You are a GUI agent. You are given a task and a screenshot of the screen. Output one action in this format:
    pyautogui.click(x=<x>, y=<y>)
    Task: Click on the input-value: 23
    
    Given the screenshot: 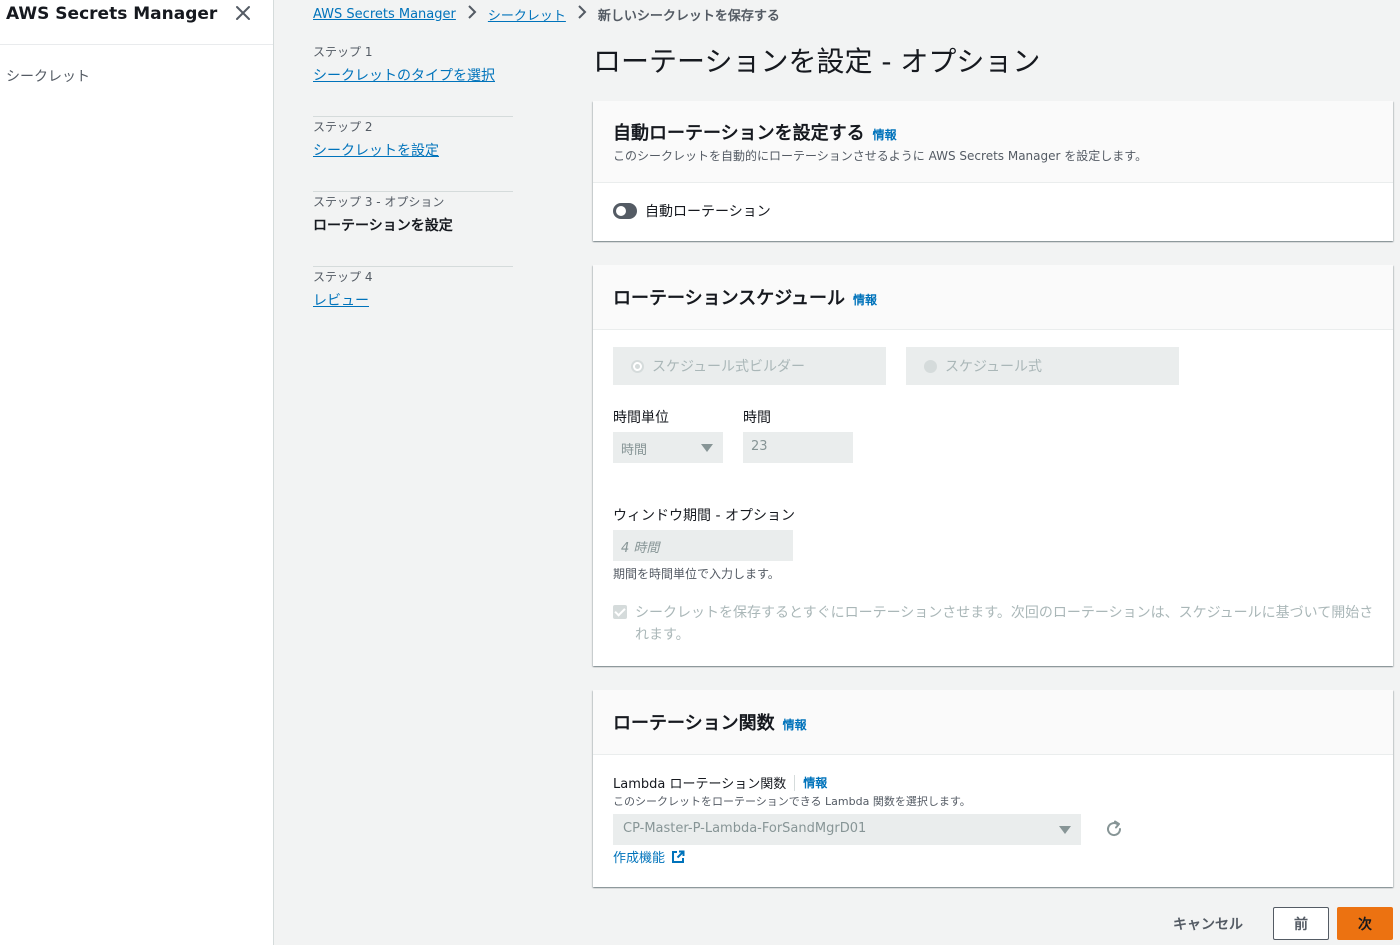 What is the action you would take?
    pyautogui.click(x=759, y=446)
    